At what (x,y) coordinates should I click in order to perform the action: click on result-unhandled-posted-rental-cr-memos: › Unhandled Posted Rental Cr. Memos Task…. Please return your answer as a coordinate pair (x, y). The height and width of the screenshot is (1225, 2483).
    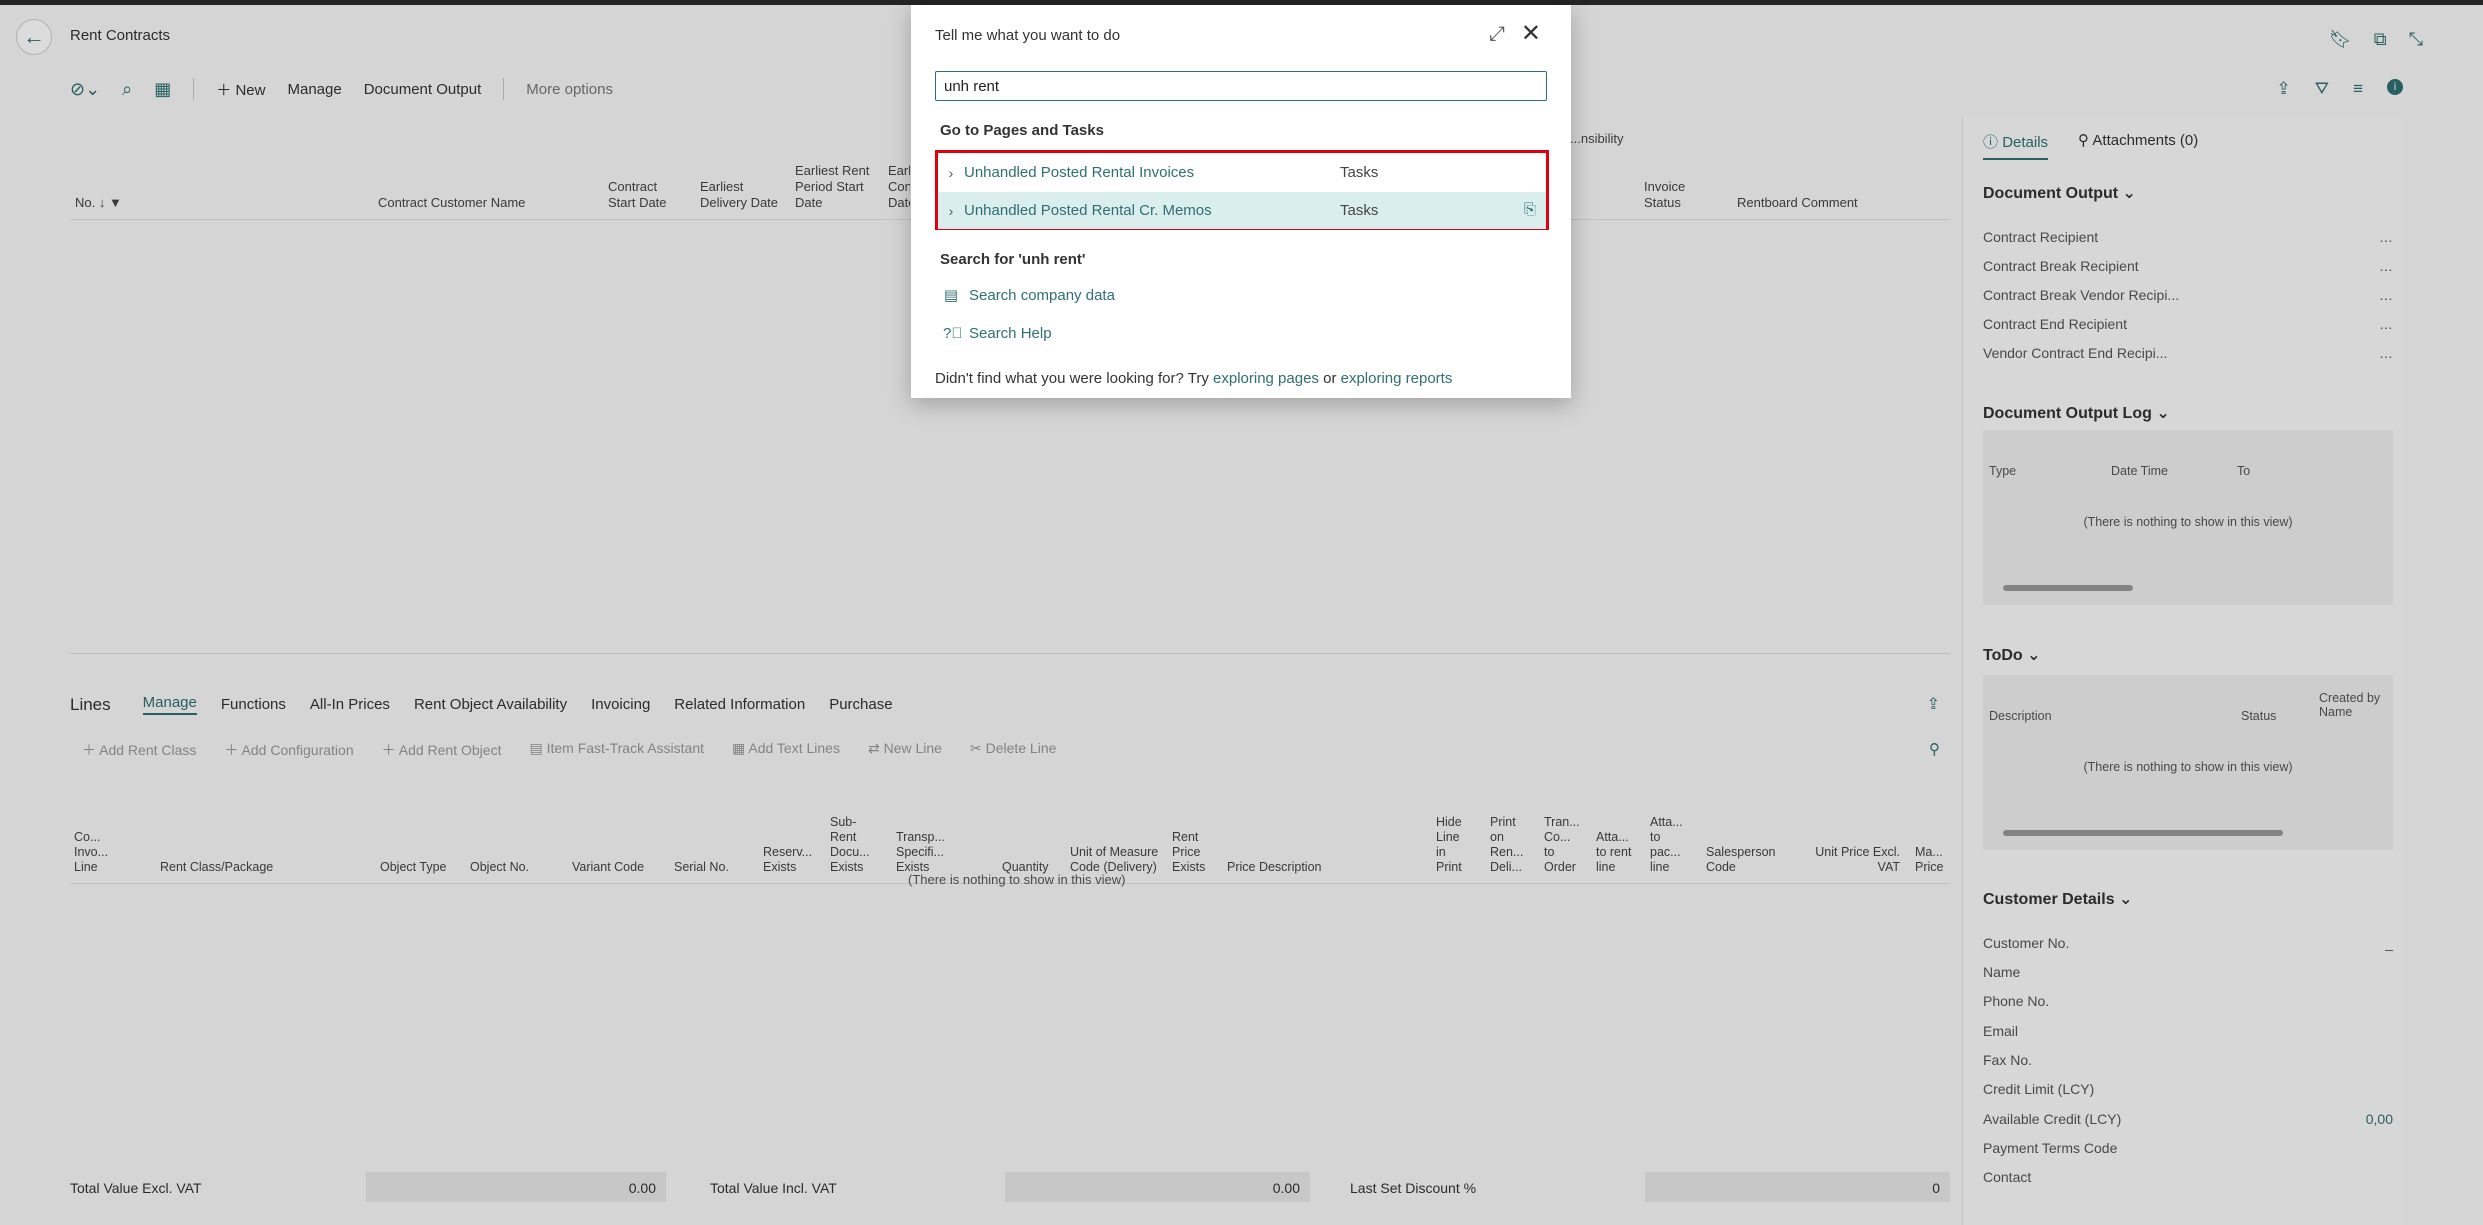
    Looking at the image, I should click on (1242, 210).